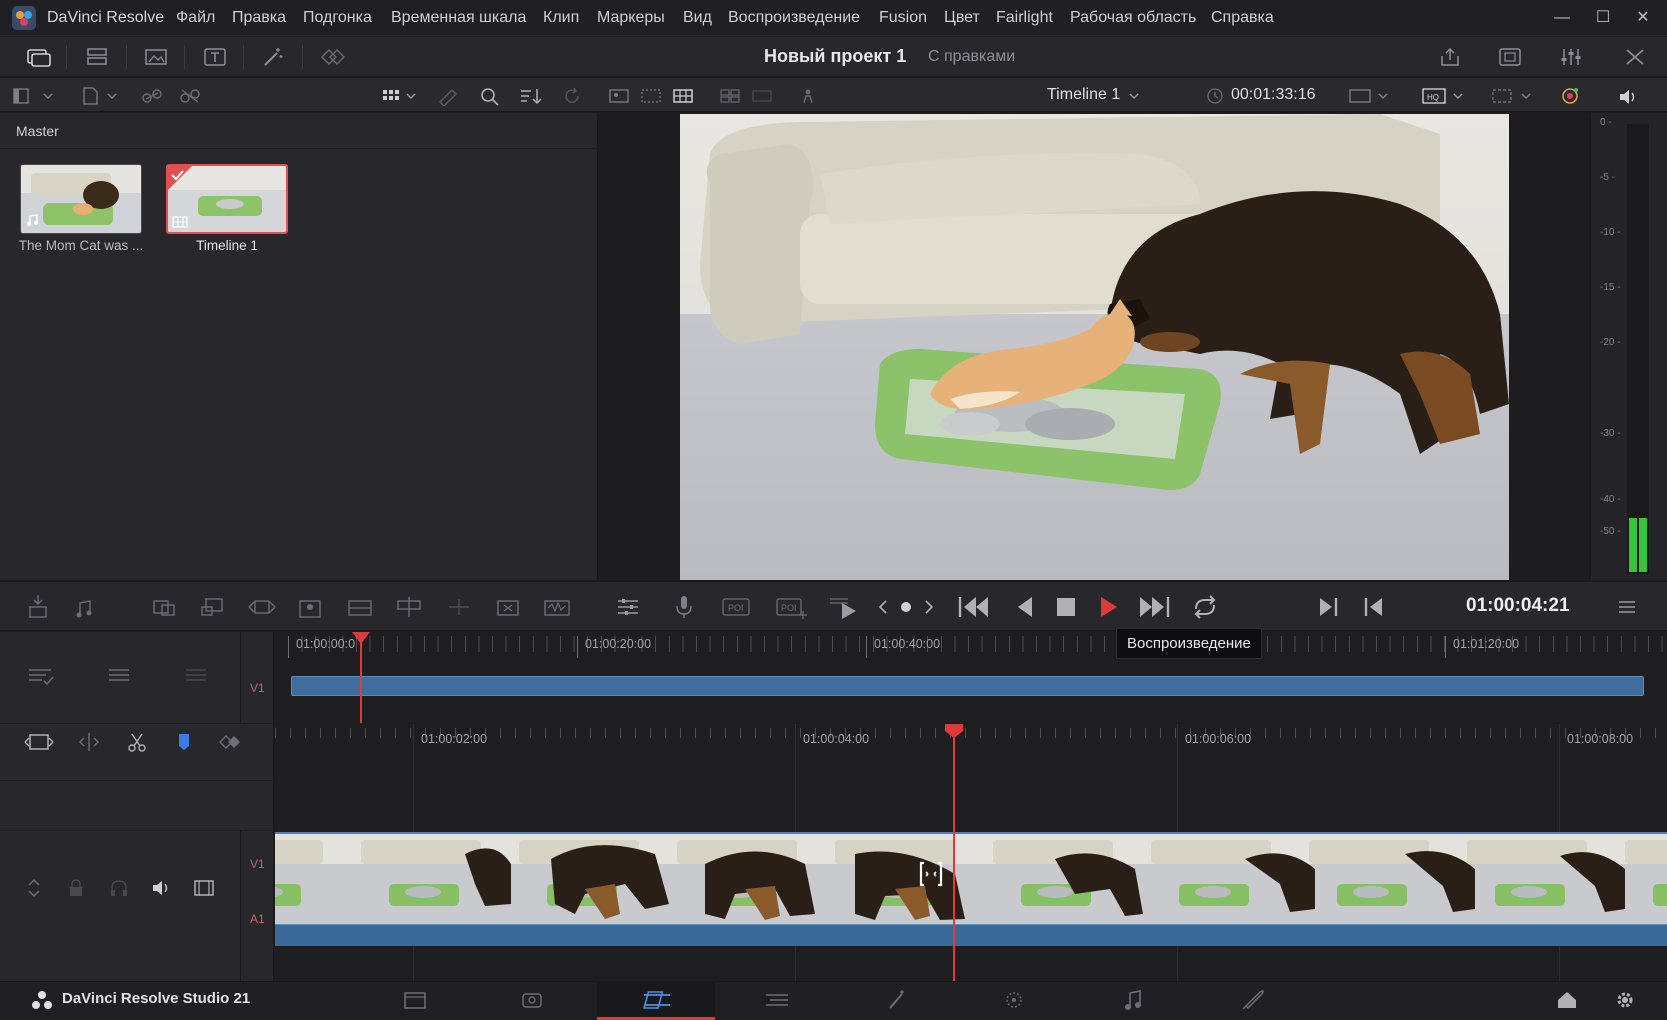 Image resolution: width=1667 pixels, height=1020 pixels. What do you see at coordinates (215, 57) in the screenshot?
I see `titles-icon` at bounding box center [215, 57].